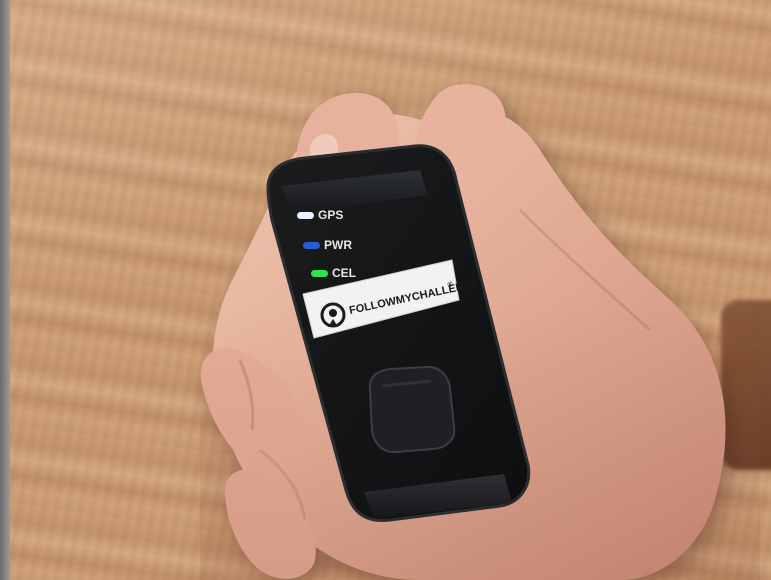  I want to click on square-button, so click(412, 409).